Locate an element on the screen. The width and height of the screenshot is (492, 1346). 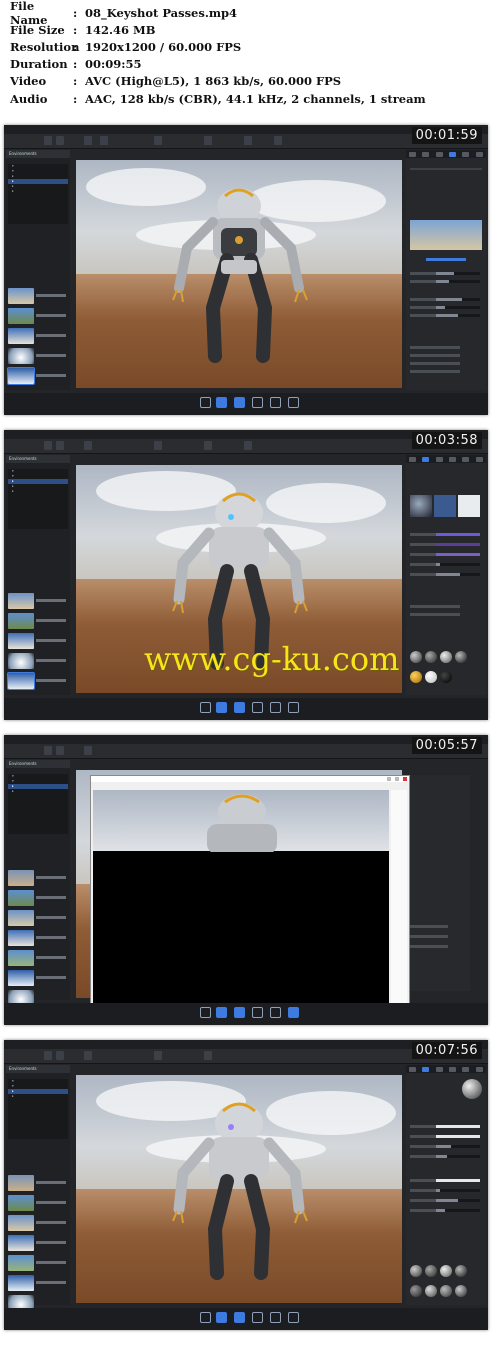
clearcoat-thickness-slider is located at coordinates (458, 1210).